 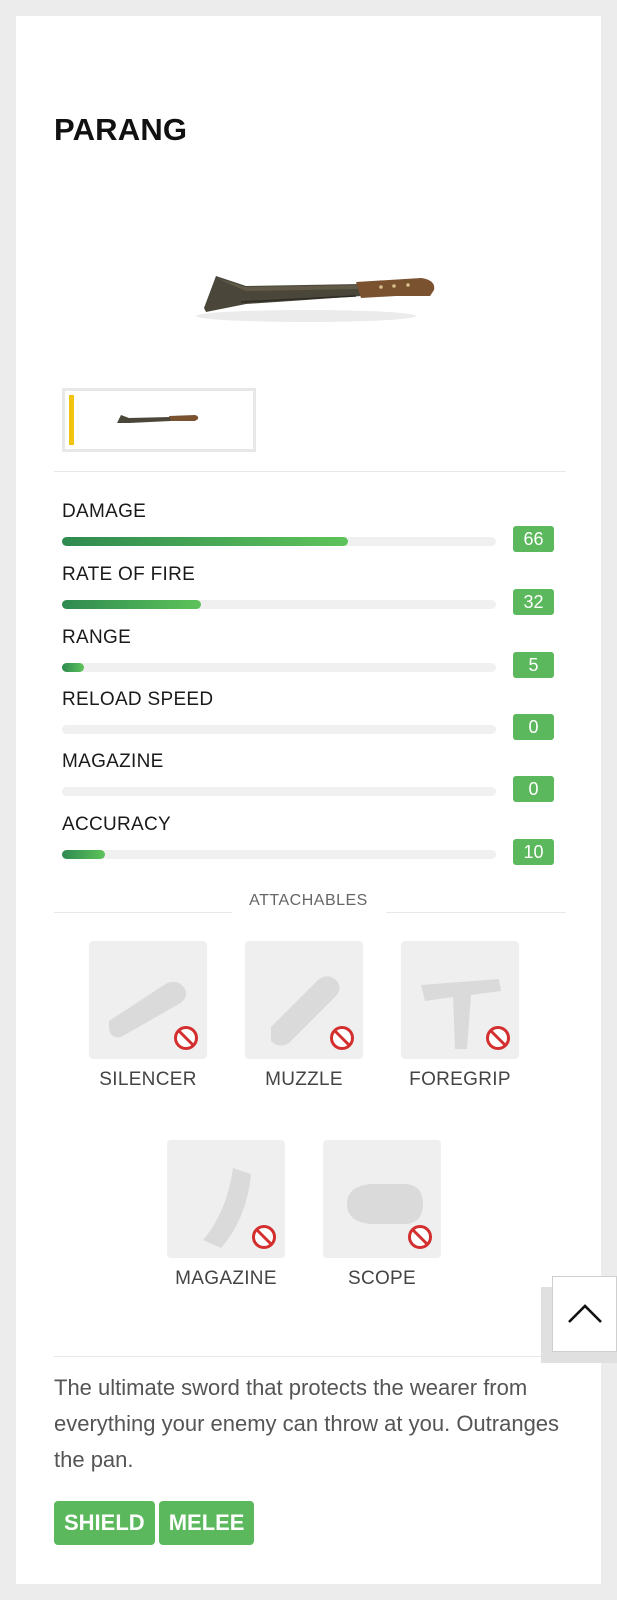 I want to click on attachable-label: SCOPE, so click(x=382, y=1278).